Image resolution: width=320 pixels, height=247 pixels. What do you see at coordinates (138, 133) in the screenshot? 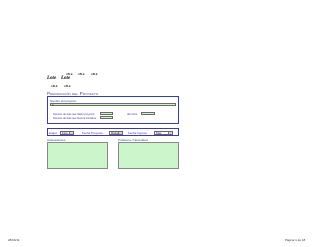
I see `fecha-ingreso-label: Fecha Ingreso` at bounding box center [138, 133].